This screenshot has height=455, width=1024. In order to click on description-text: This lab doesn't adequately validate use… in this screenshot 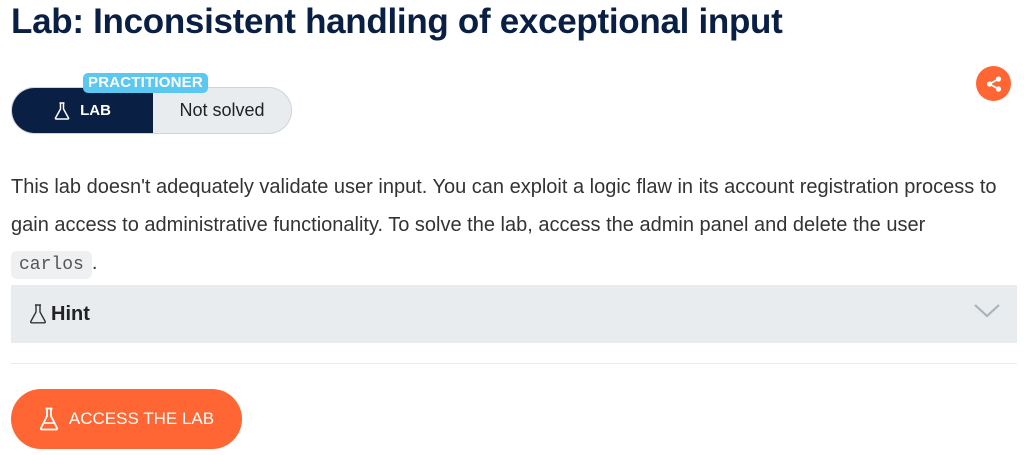, I will do `click(504, 206)`.